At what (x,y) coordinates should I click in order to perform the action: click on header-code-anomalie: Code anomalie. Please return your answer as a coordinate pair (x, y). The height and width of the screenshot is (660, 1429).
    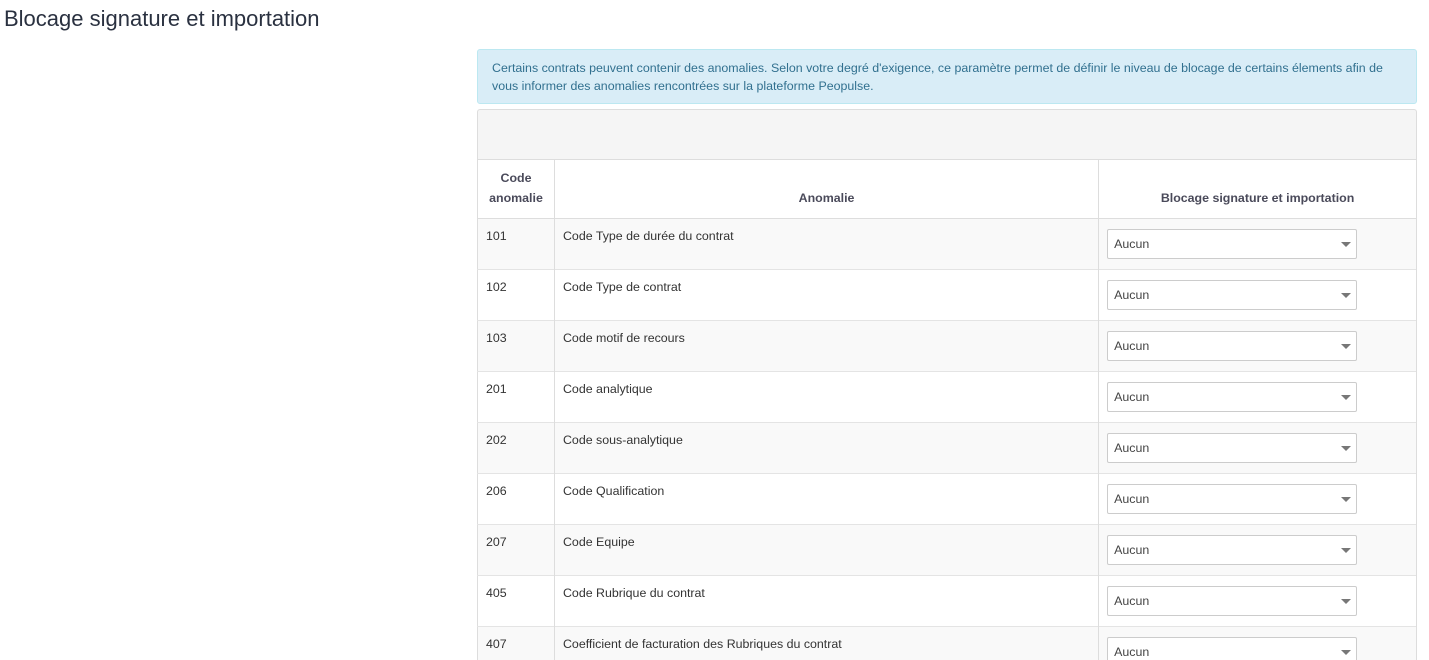
    Looking at the image, I should click on (516, 189).